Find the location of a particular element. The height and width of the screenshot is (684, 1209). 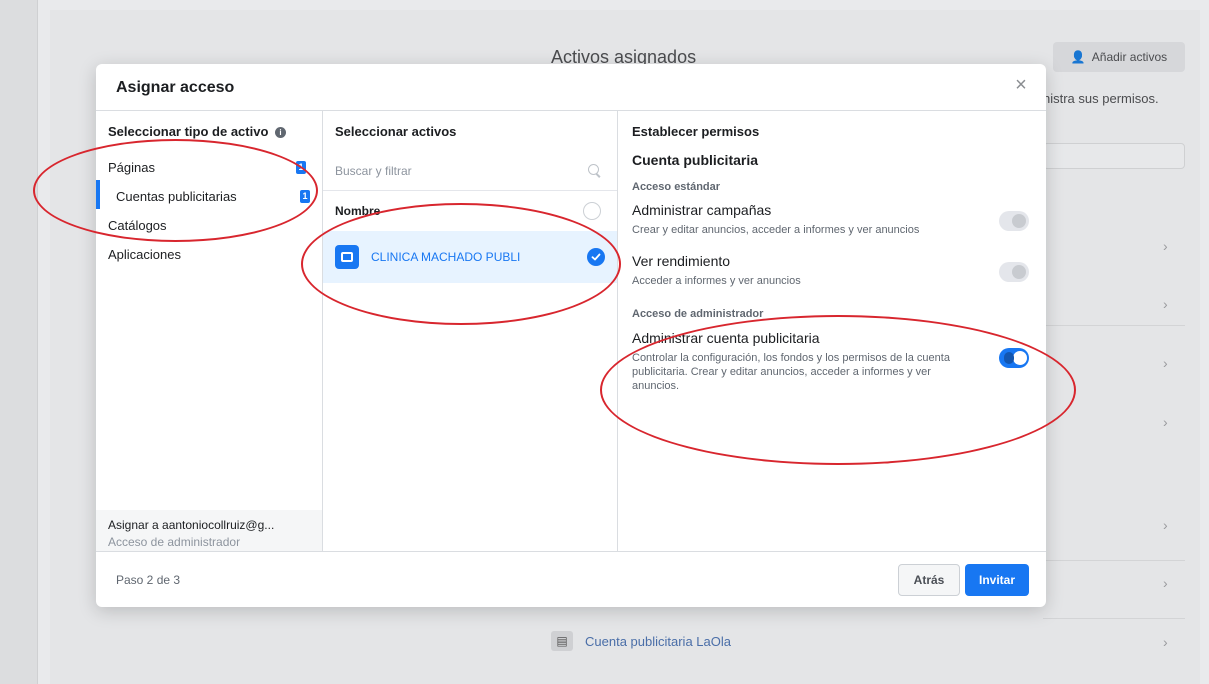

background-description: nistra sus permisos. is located at coordinates (1101, 98).